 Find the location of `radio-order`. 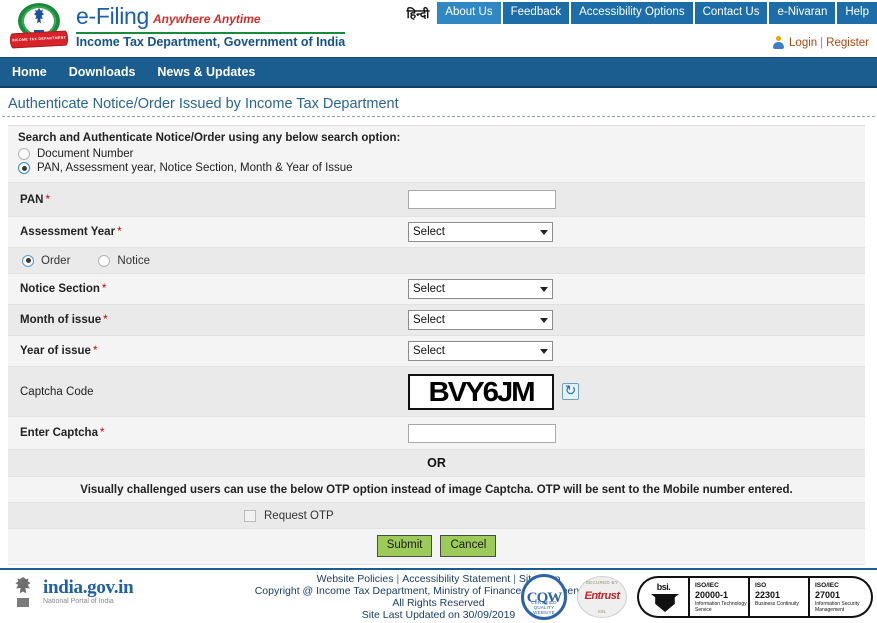

radio-order is located at coordinates (28, 260).